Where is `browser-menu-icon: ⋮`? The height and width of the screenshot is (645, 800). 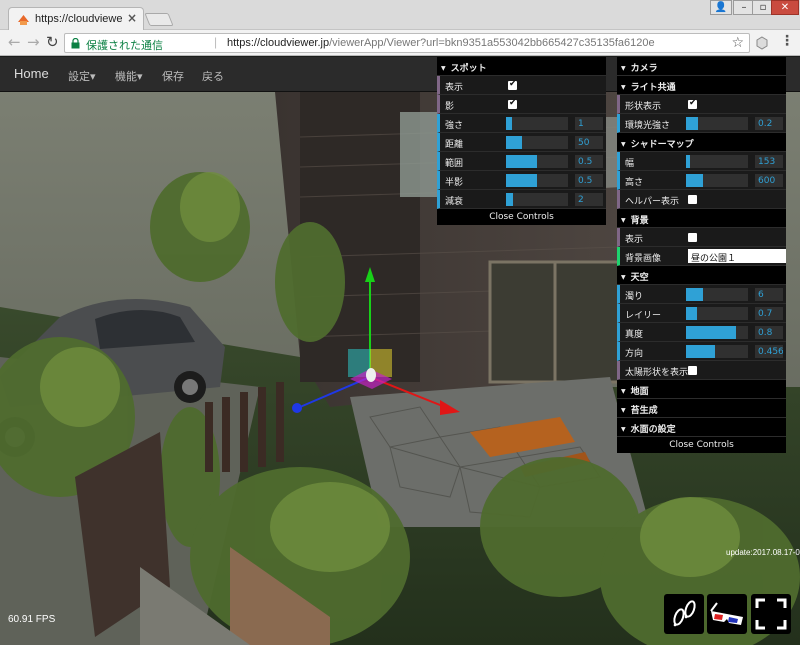 browser-menu-icon: ⋮ is located at coordinates (787, 41).